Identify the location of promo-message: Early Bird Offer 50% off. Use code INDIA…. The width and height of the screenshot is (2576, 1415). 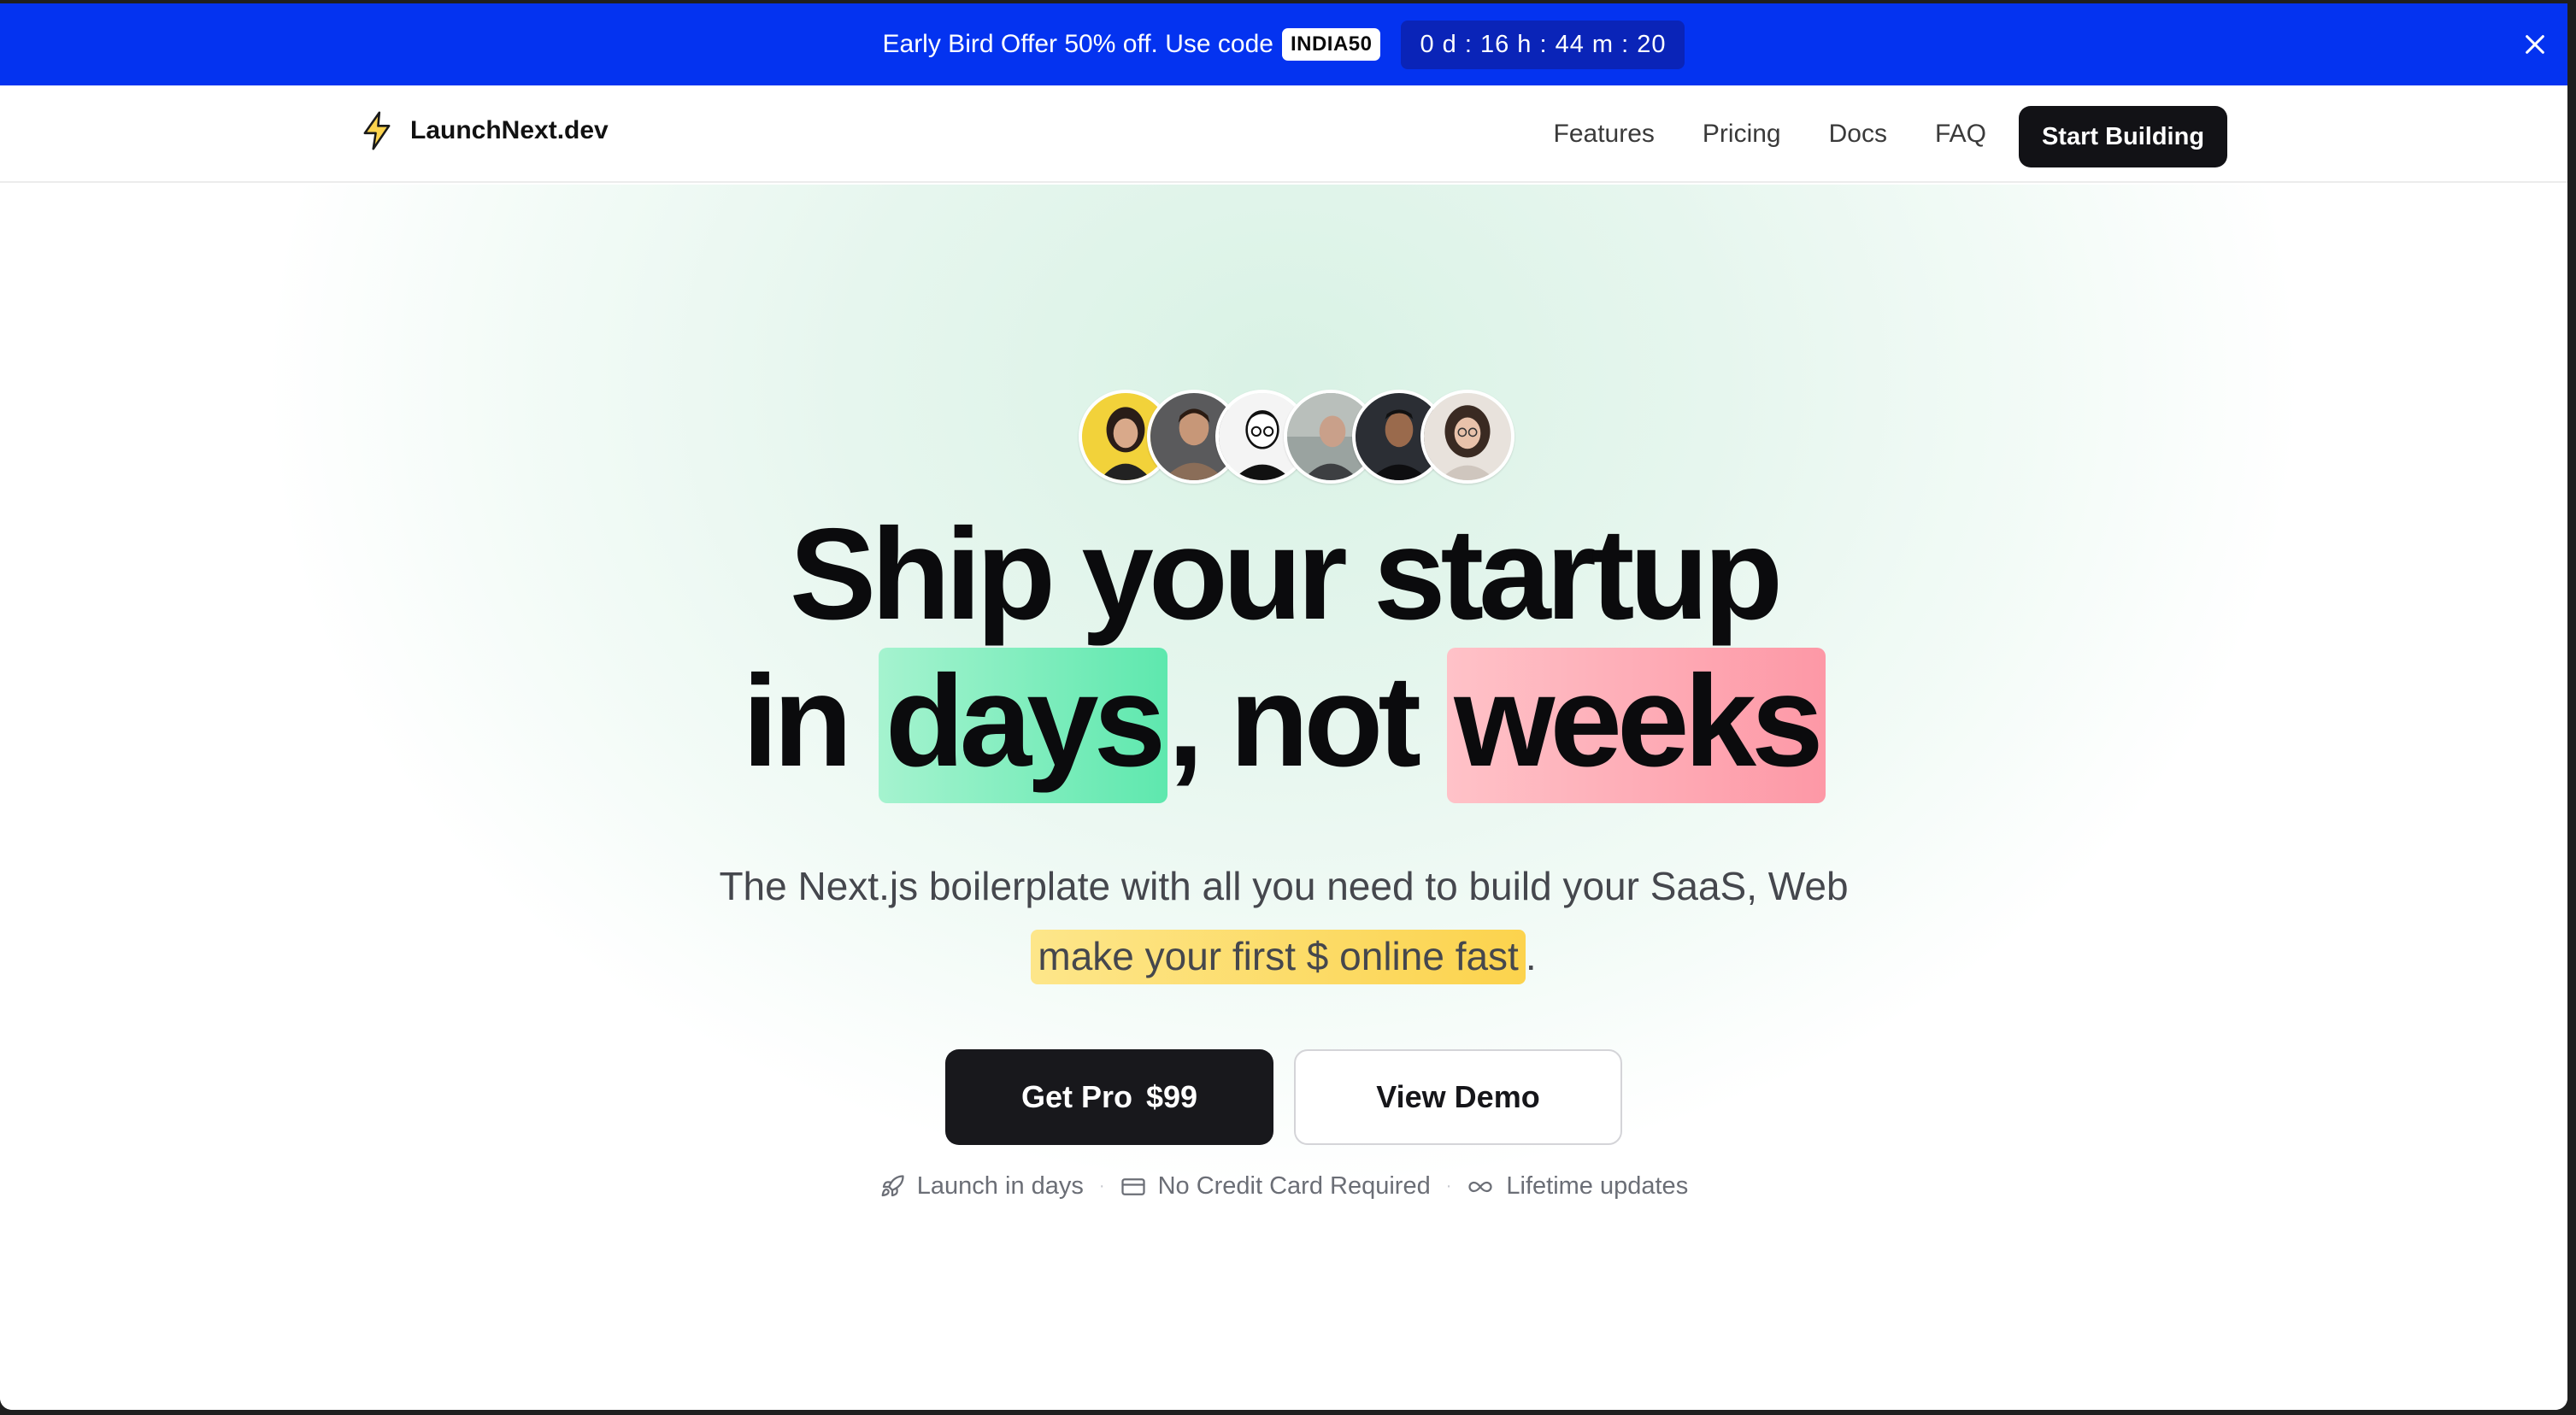
(1132, 44).